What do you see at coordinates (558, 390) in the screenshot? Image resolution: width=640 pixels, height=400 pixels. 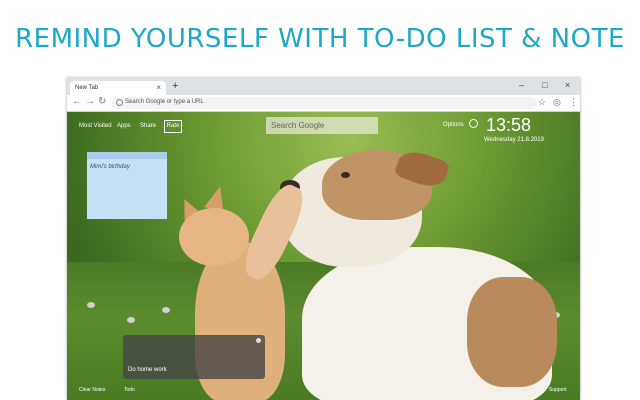 I see `support-link: Support` at bounding box center [558, 390].